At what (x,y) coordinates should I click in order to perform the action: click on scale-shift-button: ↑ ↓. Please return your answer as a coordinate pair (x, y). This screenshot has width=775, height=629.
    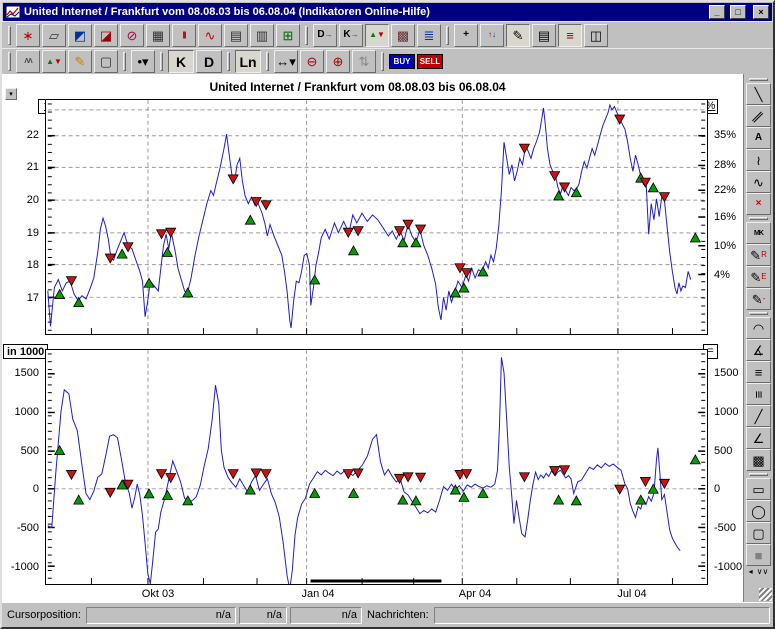
    Looking at the image, I should click on (492, 35).